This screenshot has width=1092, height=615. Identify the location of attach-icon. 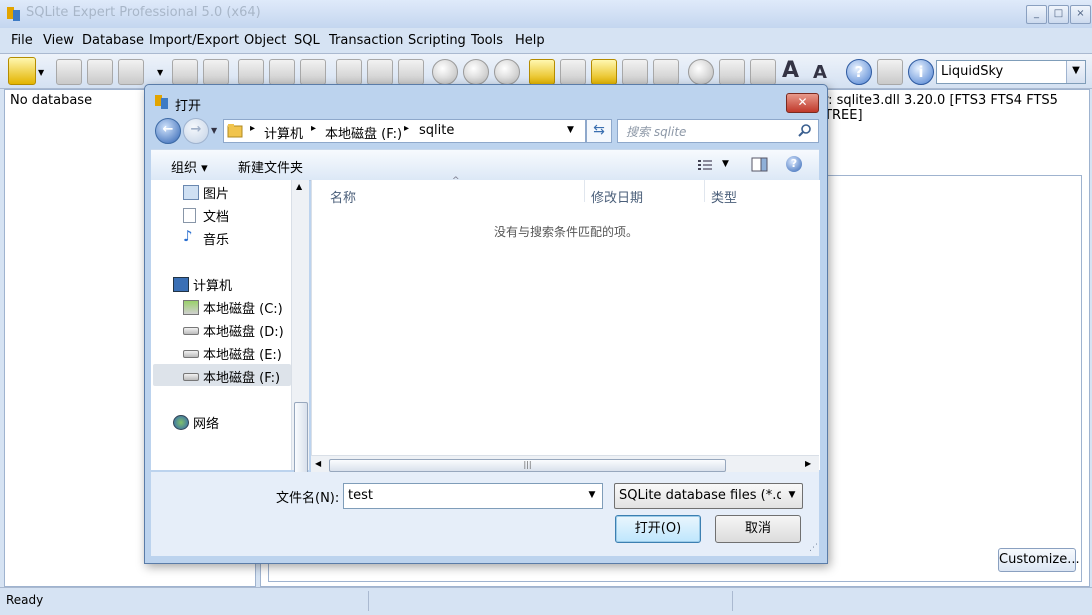
(185, 72).